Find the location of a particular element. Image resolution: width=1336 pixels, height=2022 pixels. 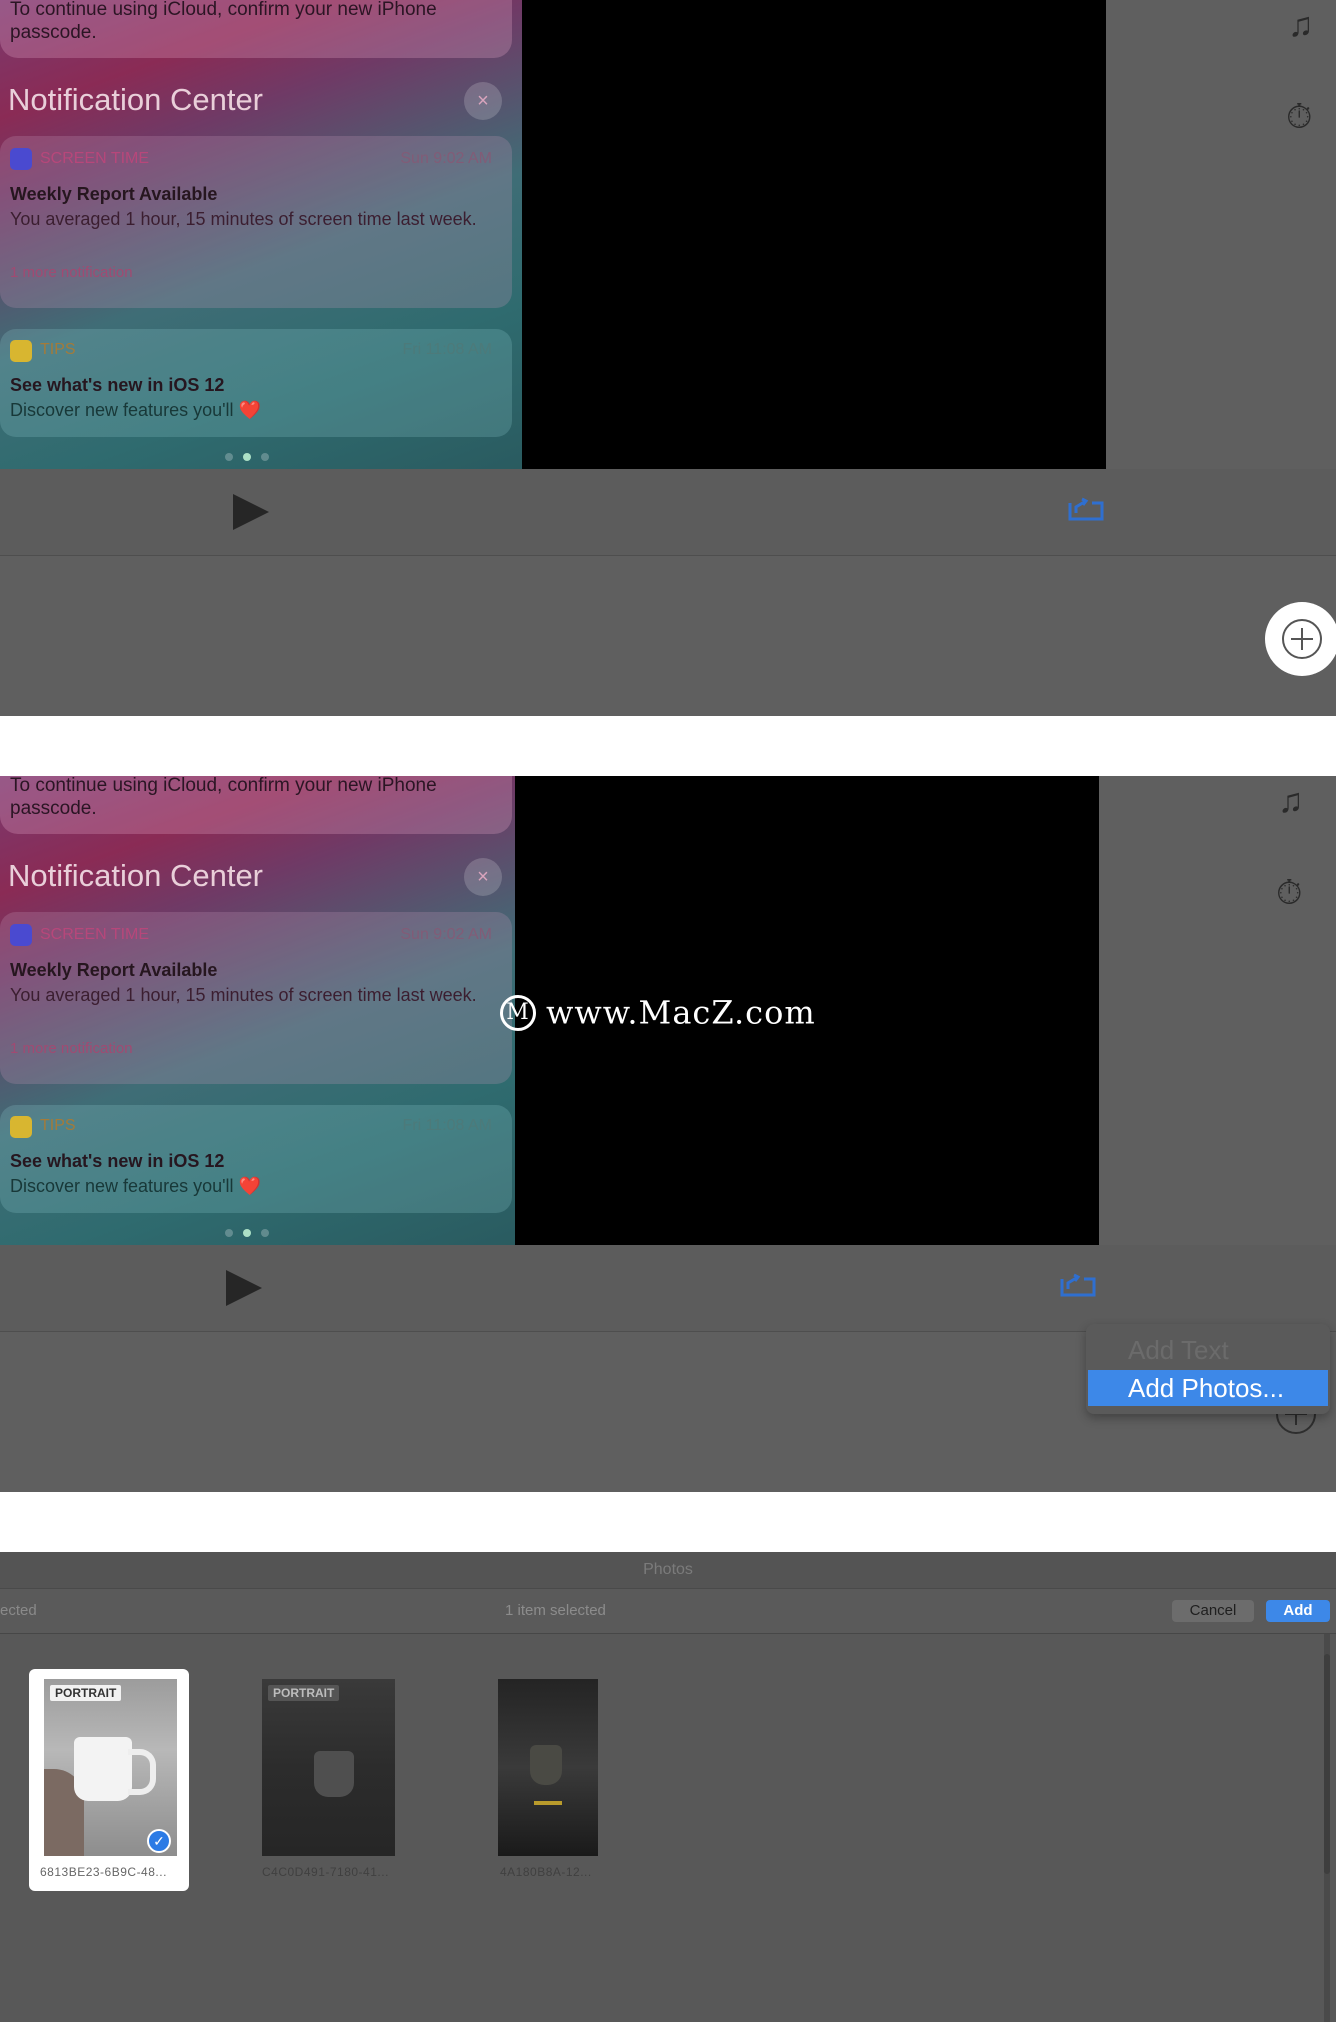

photos-toolbar: ected 1 item selected Cancel Add is located at coordinates (668, 1611).